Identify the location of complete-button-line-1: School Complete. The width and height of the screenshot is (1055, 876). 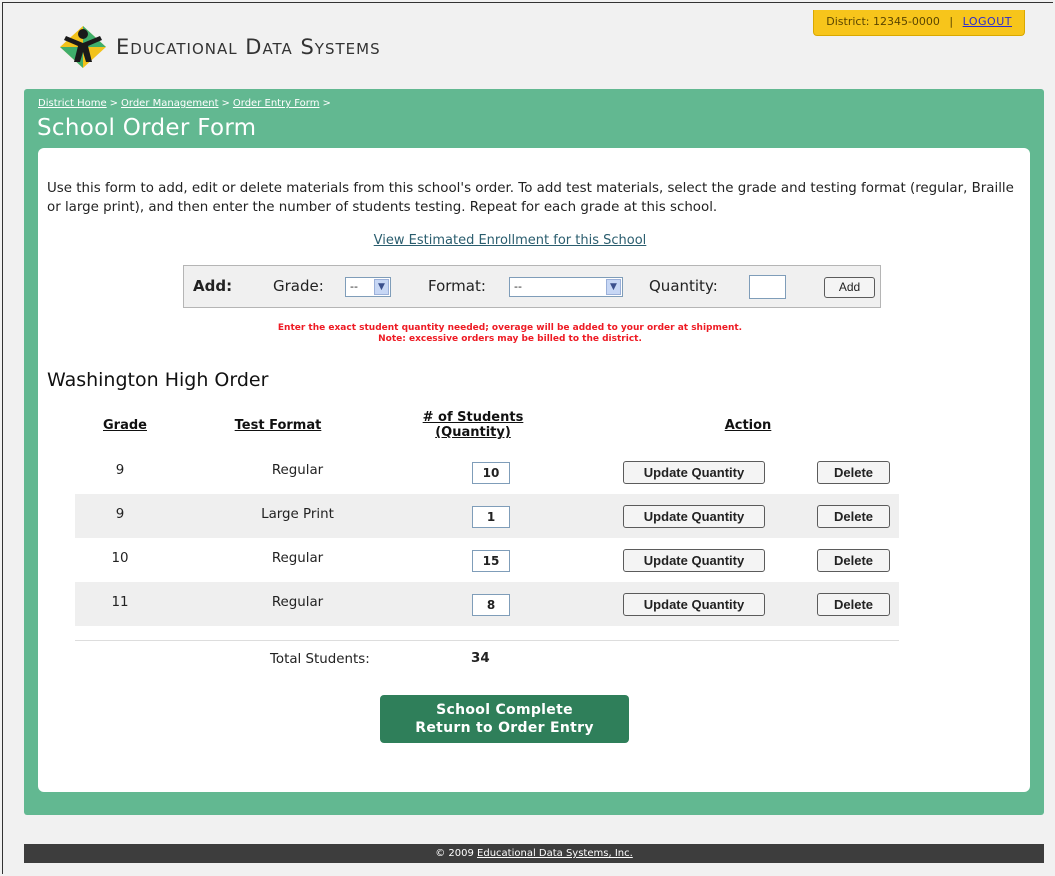
(504, 710).